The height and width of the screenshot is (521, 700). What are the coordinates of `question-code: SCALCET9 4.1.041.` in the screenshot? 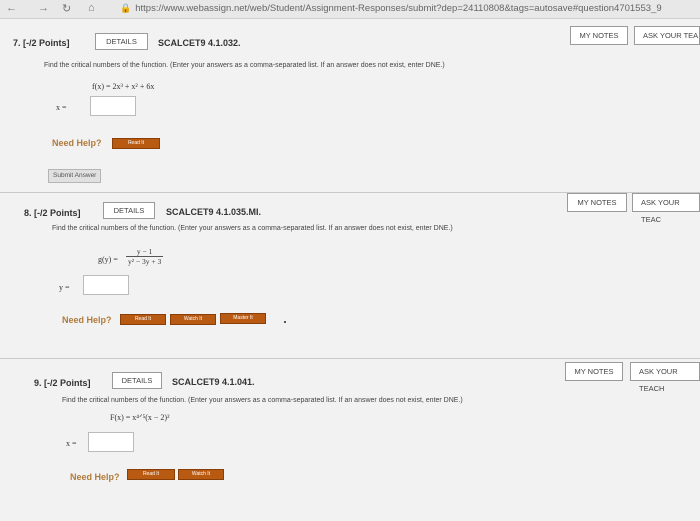 It's located at (213, 382).